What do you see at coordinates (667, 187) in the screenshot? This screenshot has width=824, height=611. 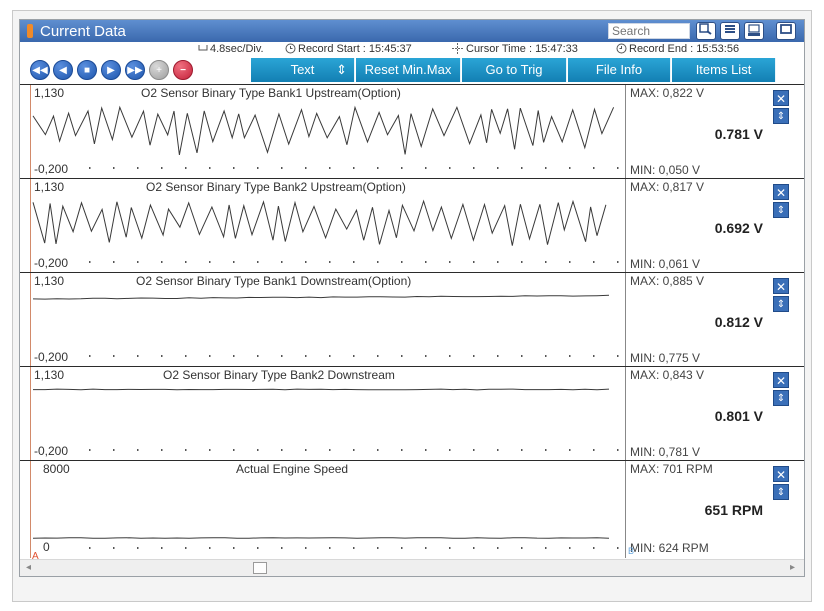 I see `max-value: MAX: 0,817 V` at bounding box center [667, 187].